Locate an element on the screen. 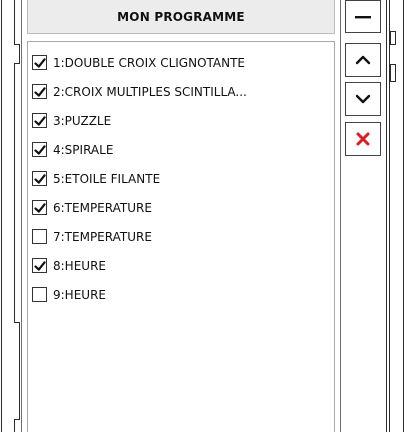 This screenshot has height=432, width=407. program-item: 3:PUZZLE is located at coordinates (183, 120).